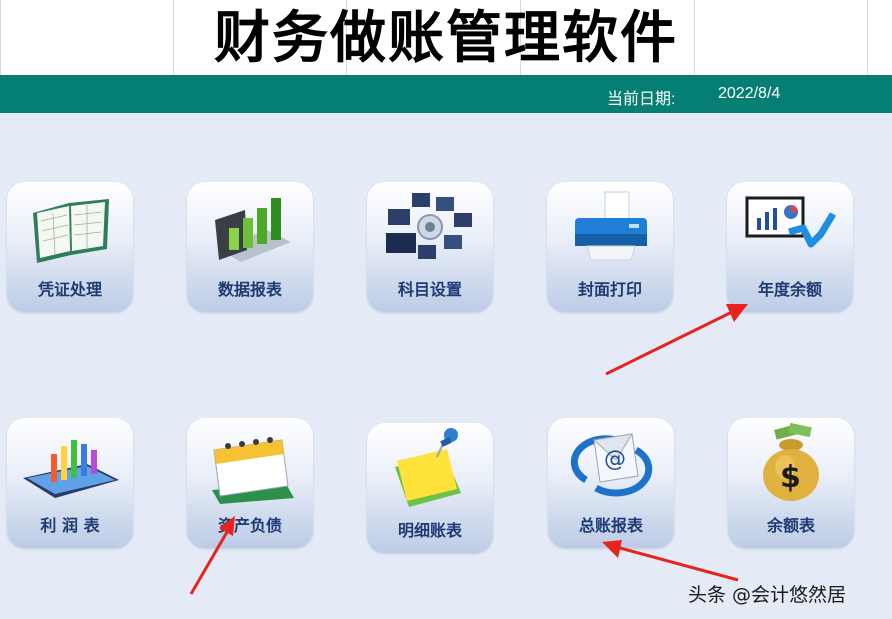 Image resolution: width=892 pixels, height=619 pixels. What do you see at coordinates (790, 228) in the screenshot?
I see `trend-chart-icon` at bounding box center [790, 228].